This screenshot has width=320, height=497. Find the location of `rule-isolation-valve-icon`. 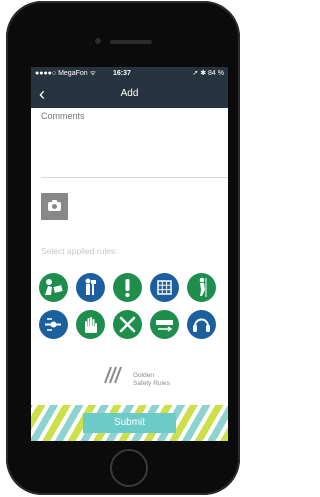

rule-isolation-valve-icon is located at coordinates (53, 324).